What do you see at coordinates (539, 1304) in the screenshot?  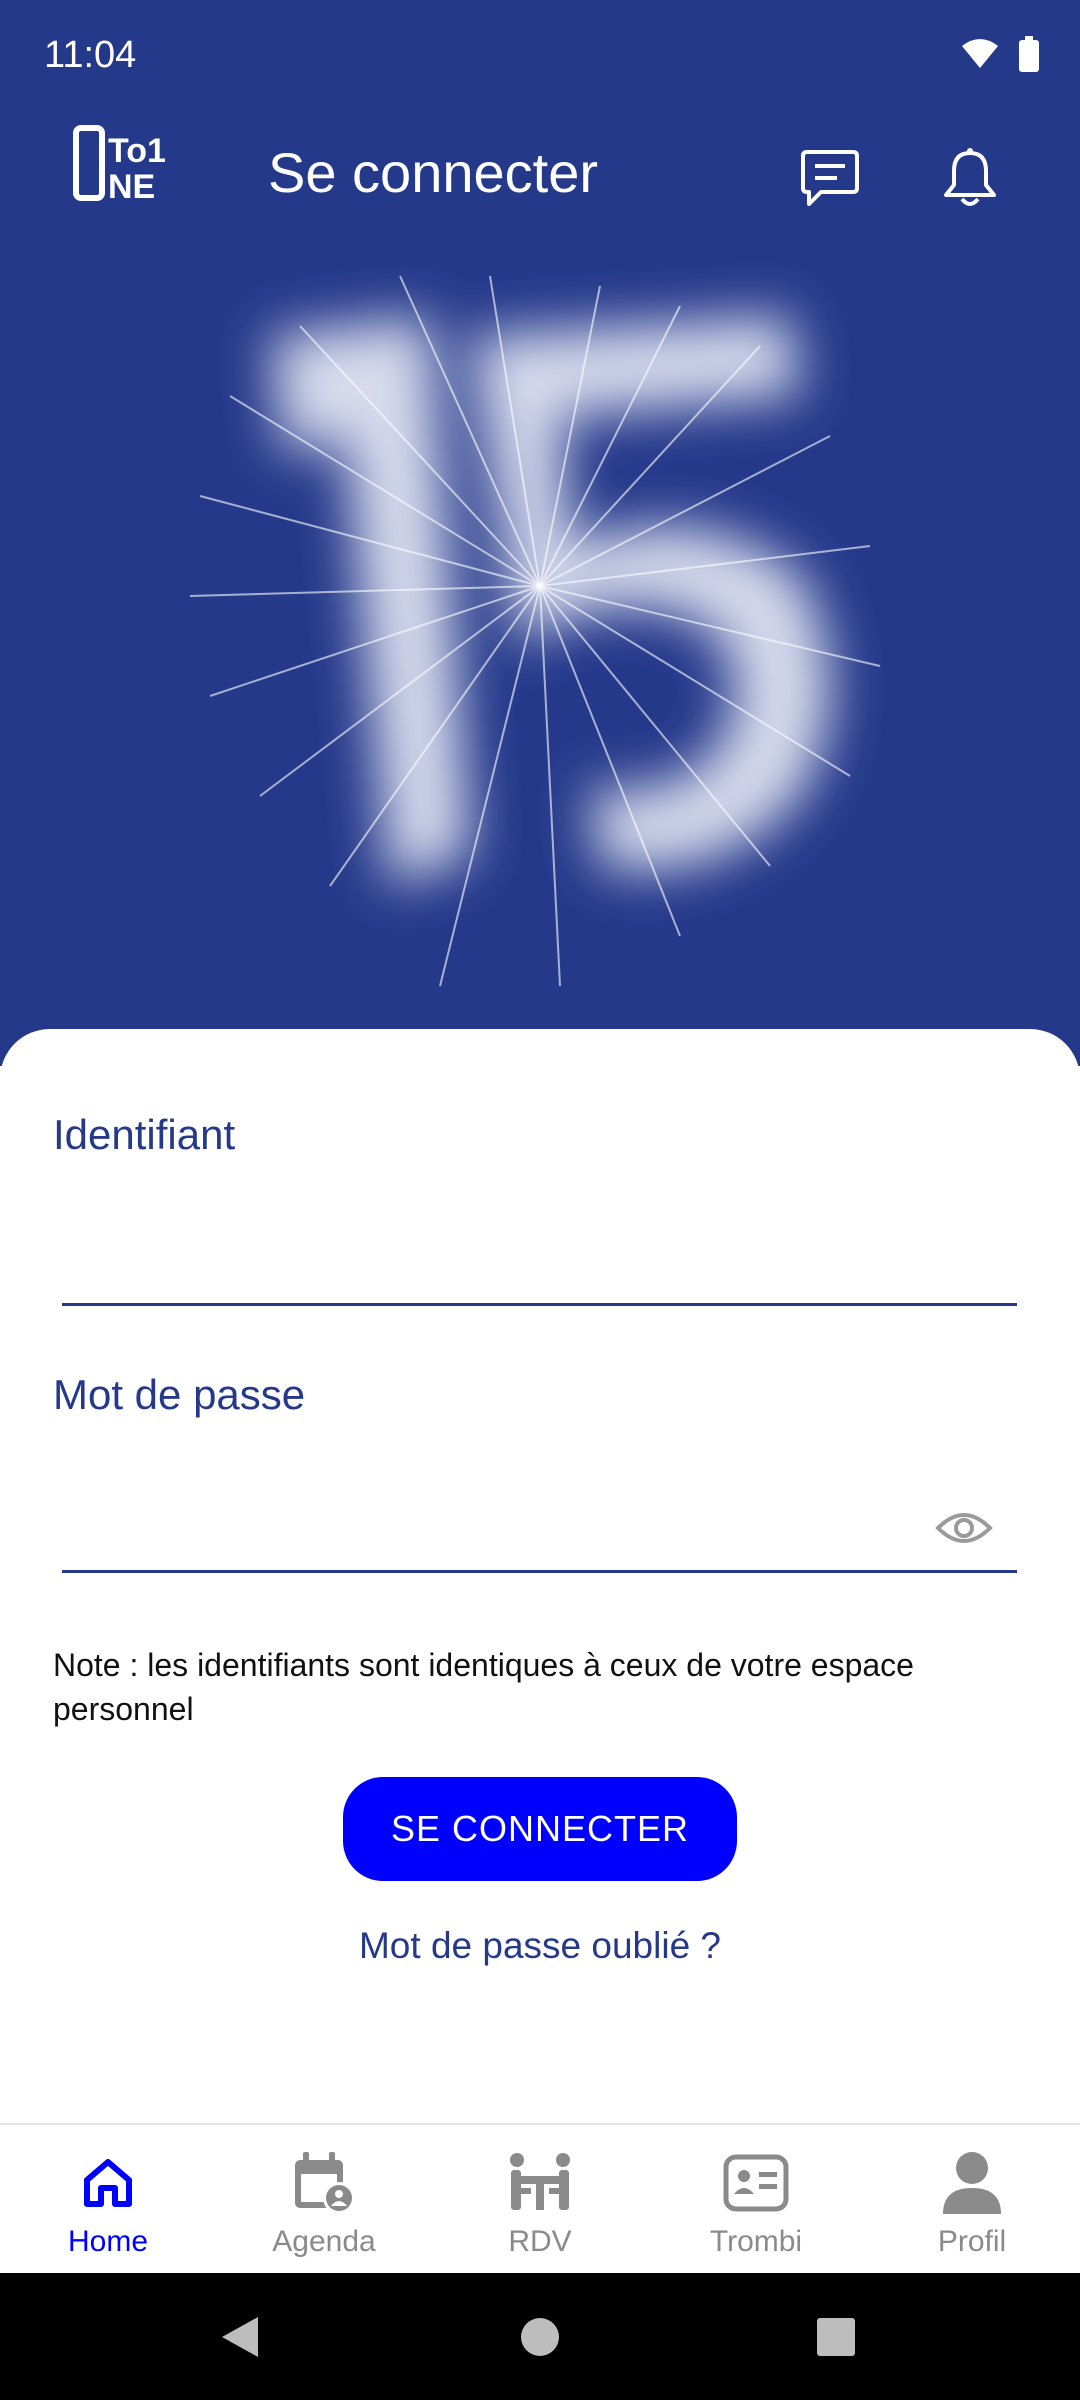 I see `identifiant-underline` at bounding box center [539, 1304].